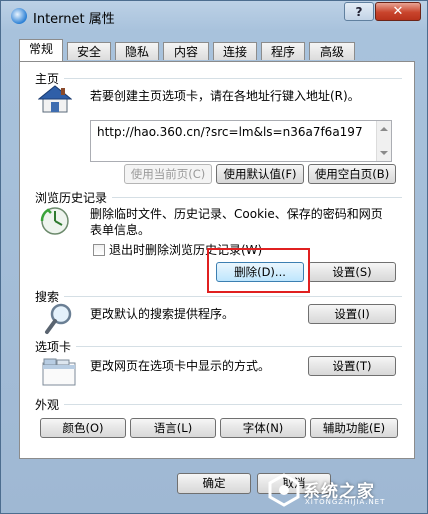 This screenshot has height=514, width=428. What do you see at coordinates (233, 296) in the screenshot?
I see `search-divider` at bounding box center [233, 296].